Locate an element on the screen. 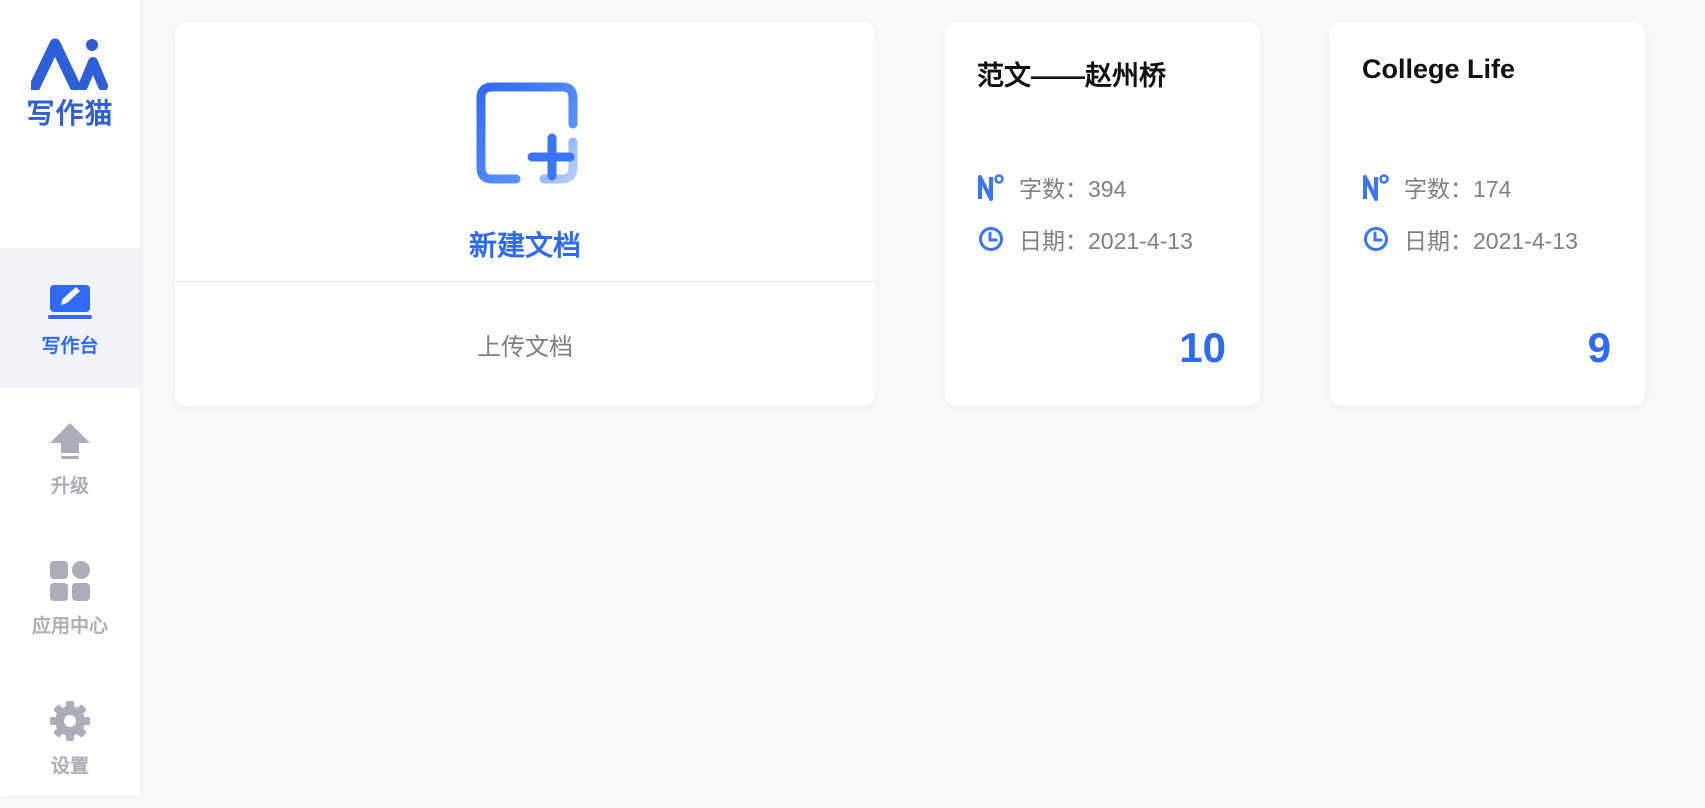 Image resolution: width=1705 pixels, height=808 pixels. sidebar-item-label: 升级 is located at coordinates (69, 486).